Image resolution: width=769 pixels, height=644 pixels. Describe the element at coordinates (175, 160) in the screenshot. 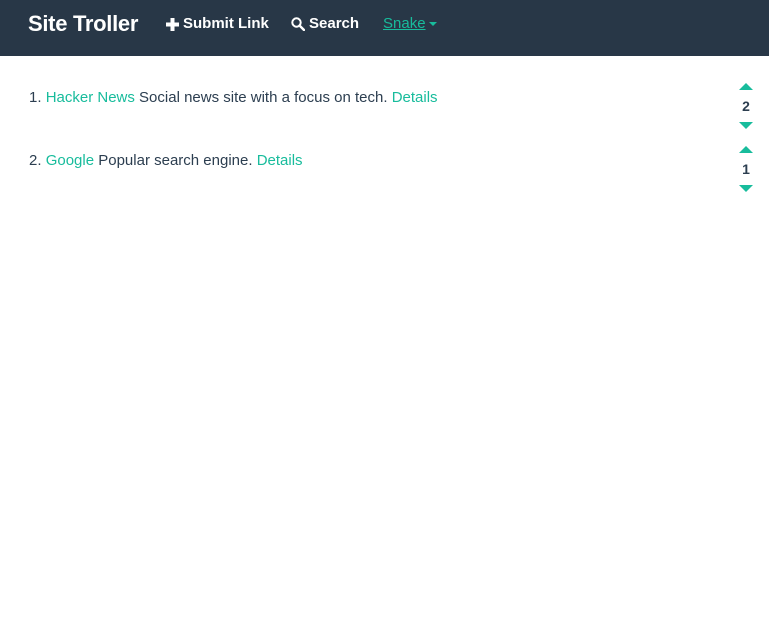

I see `link-description: Popular search engine.` at that location.